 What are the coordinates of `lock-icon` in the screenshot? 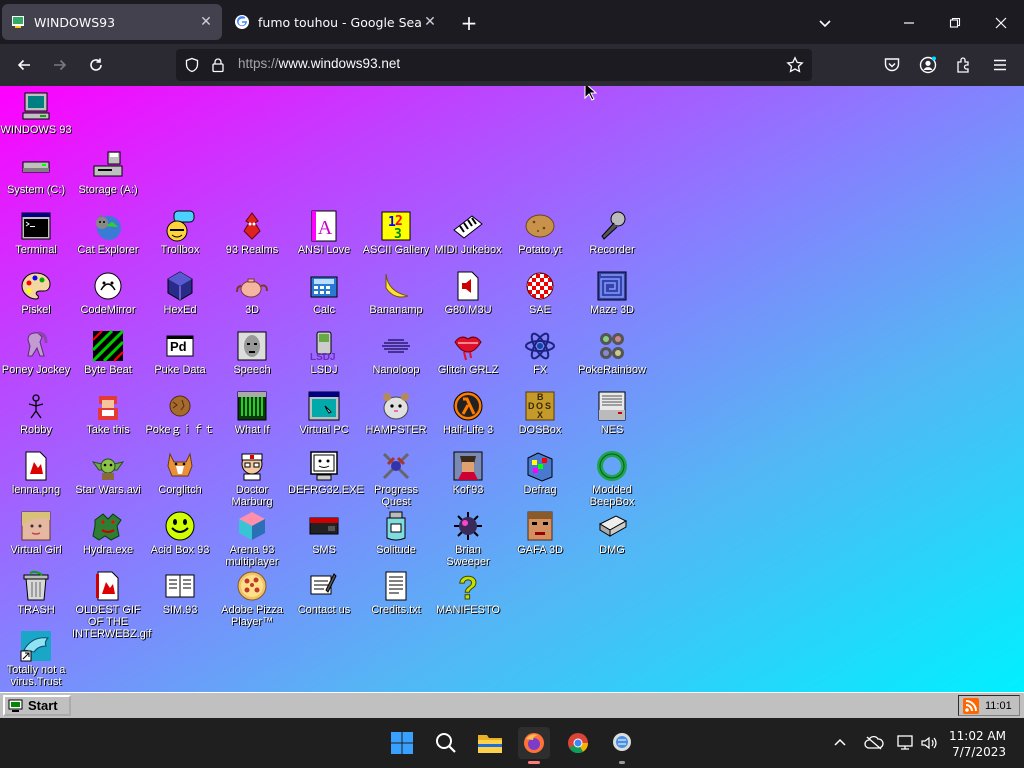 It's located at (218, 67).